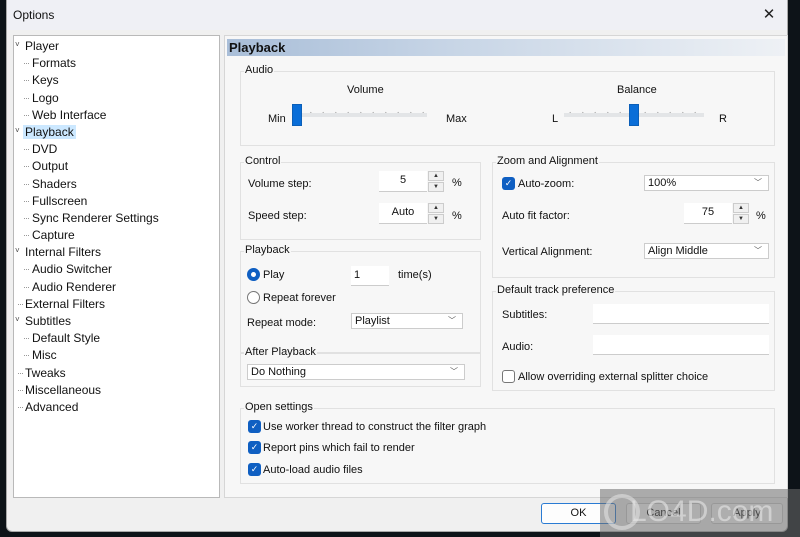 The width and height of the screenshot is (800, 537). Describe the element at coordinates (116, 184) in the screenshot. I see `tree-item-shaders: Shaders` at that location.